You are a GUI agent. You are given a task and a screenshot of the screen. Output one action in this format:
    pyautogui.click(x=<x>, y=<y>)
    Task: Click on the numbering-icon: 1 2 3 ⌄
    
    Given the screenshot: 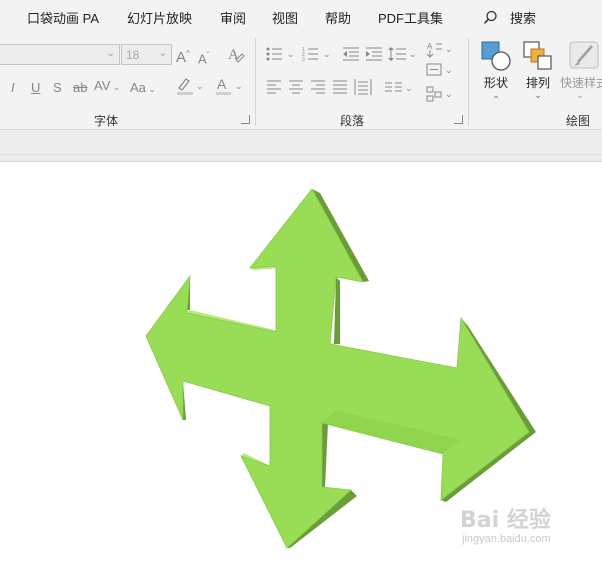 What is the action you would take?
    pyautogui.click(x=317, y=54)
    